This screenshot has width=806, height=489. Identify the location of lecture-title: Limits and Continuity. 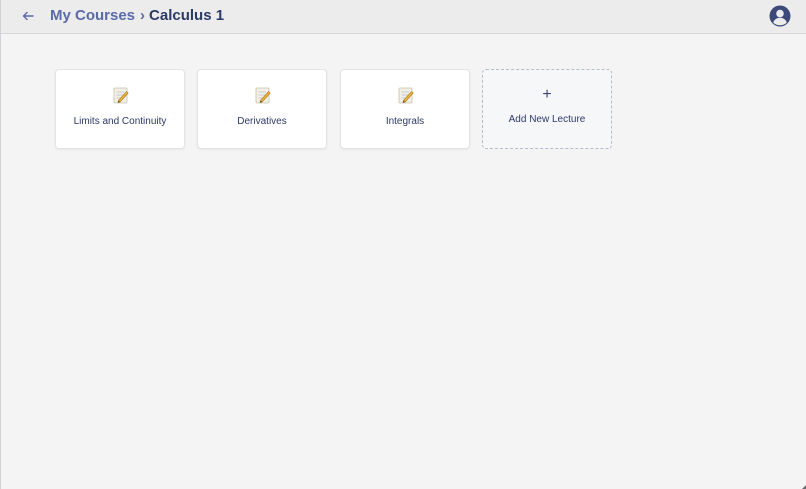
(120, 121).